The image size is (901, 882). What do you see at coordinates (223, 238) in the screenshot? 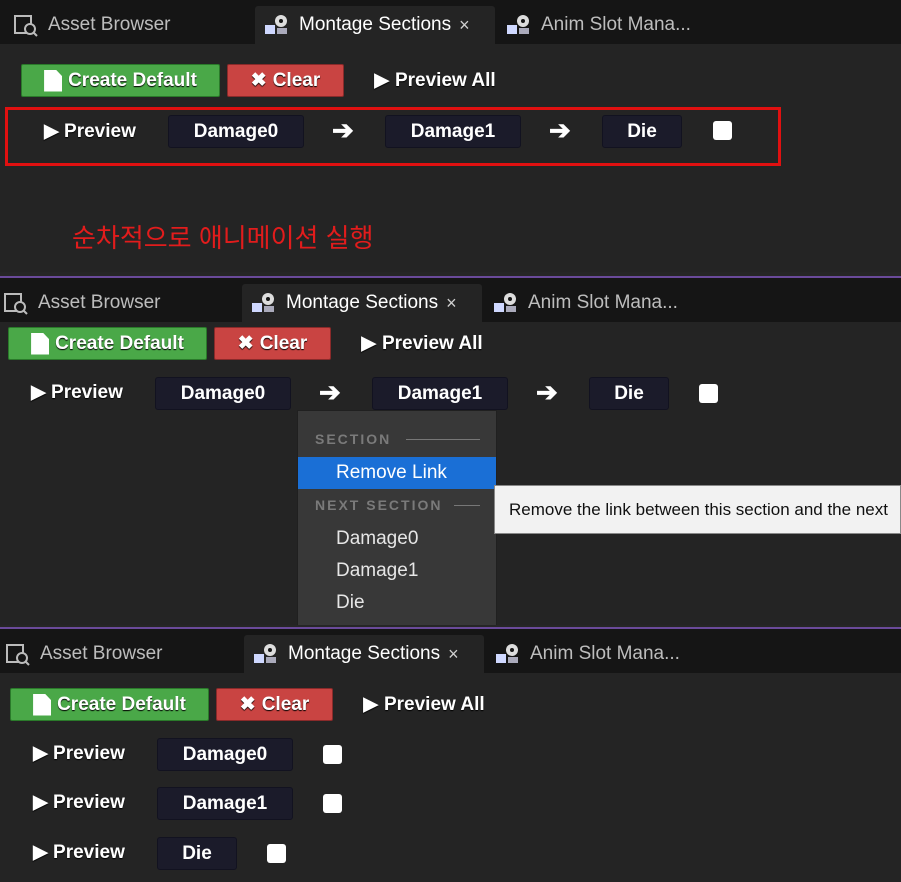
I see `annotation-caption: 순차적으로 애니메이션 실행` at bounding box center [223, 238].